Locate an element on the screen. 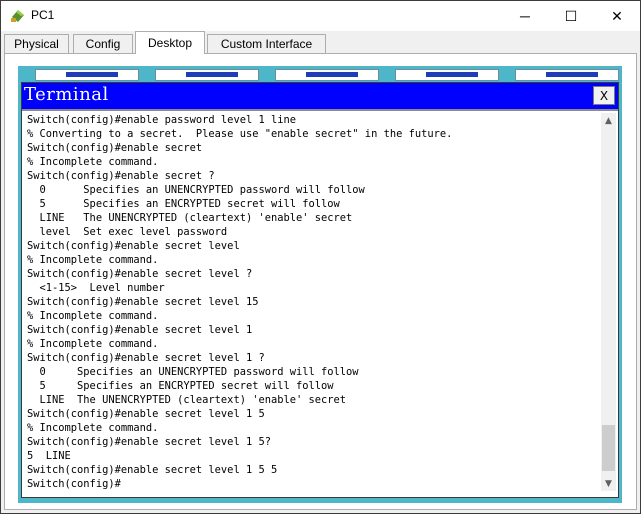  tab-bar: Physical Config Desktop Custom Interface is located at coordinates (320, 43).